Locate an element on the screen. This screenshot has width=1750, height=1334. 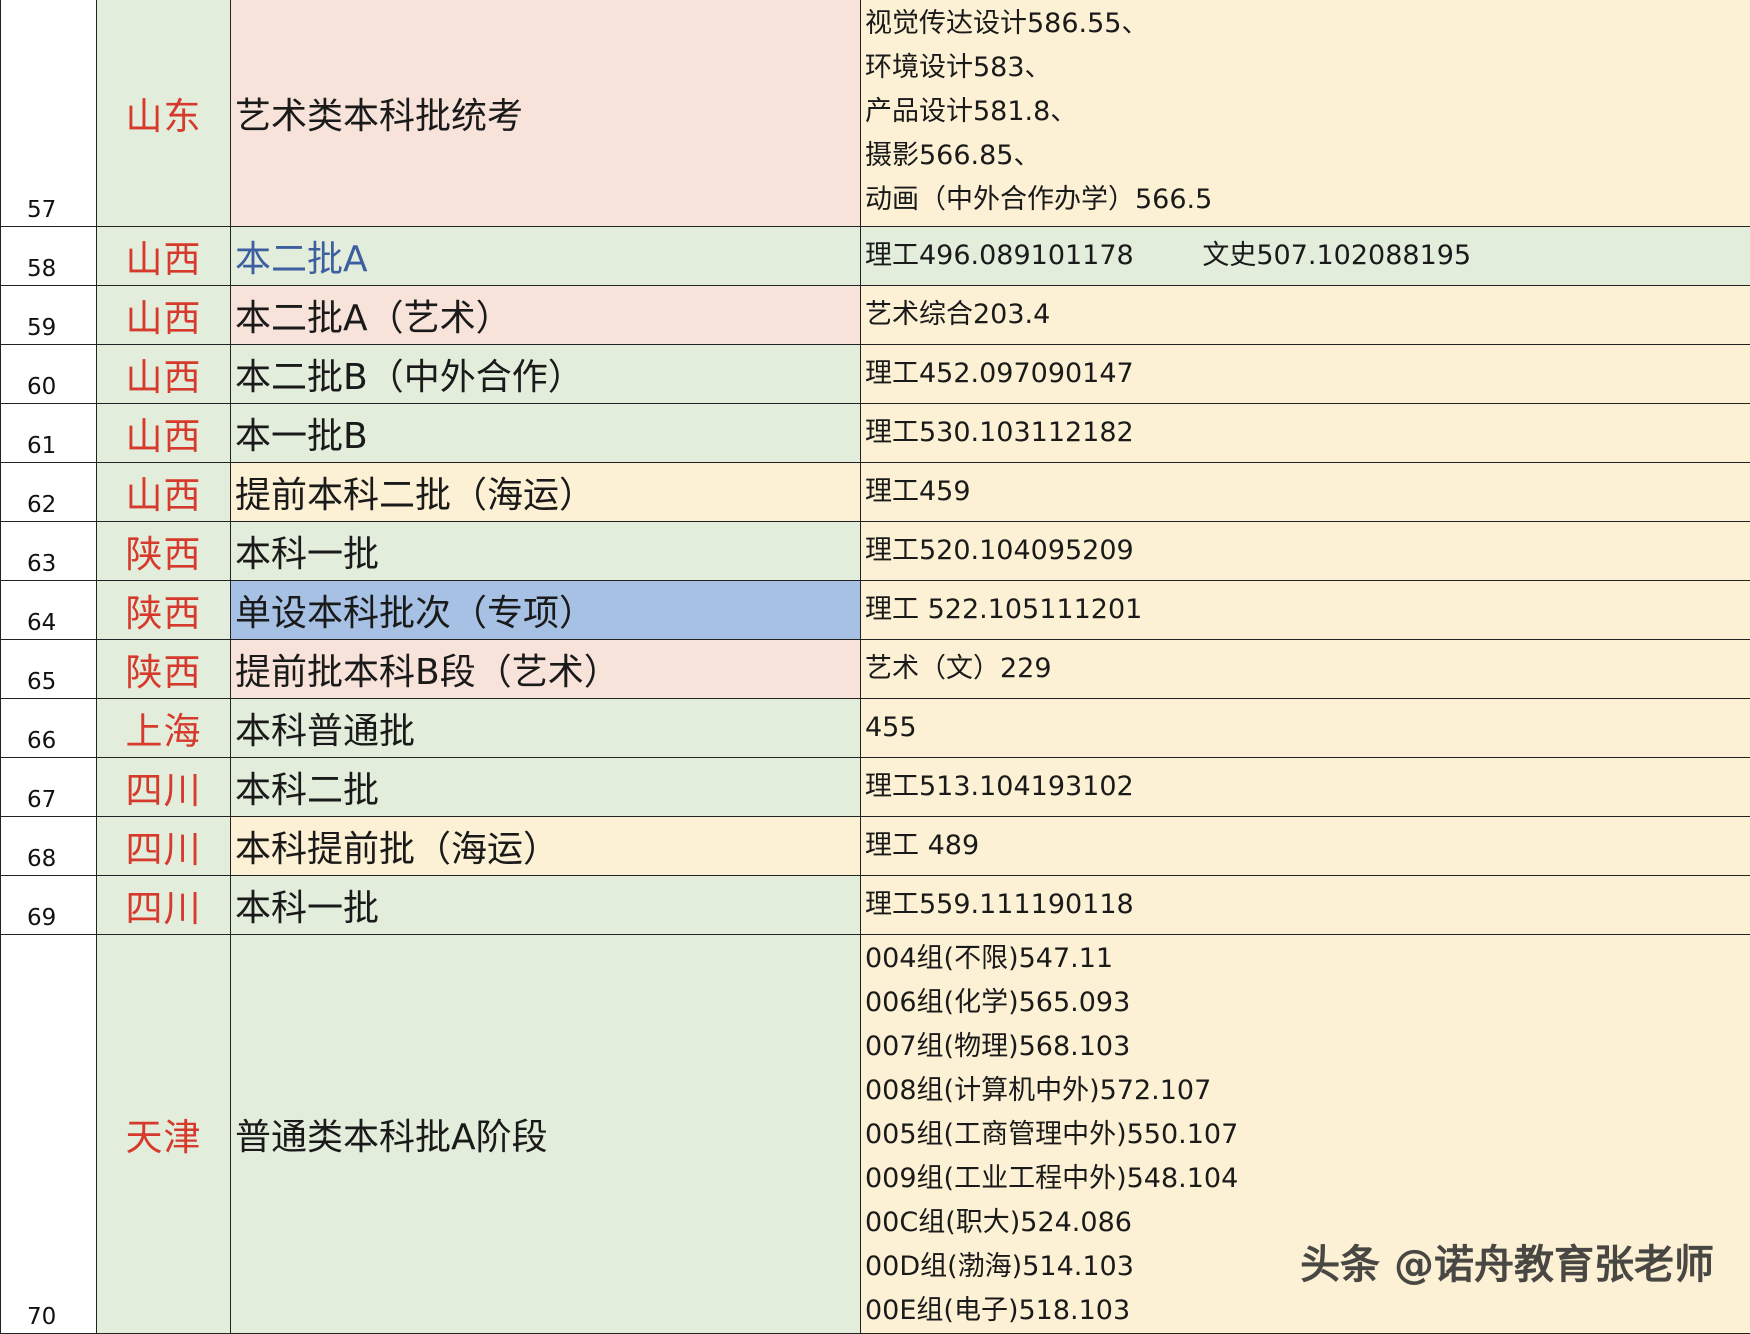
score-line: 艺术综合203.4 is located at coordinates (958, 314).